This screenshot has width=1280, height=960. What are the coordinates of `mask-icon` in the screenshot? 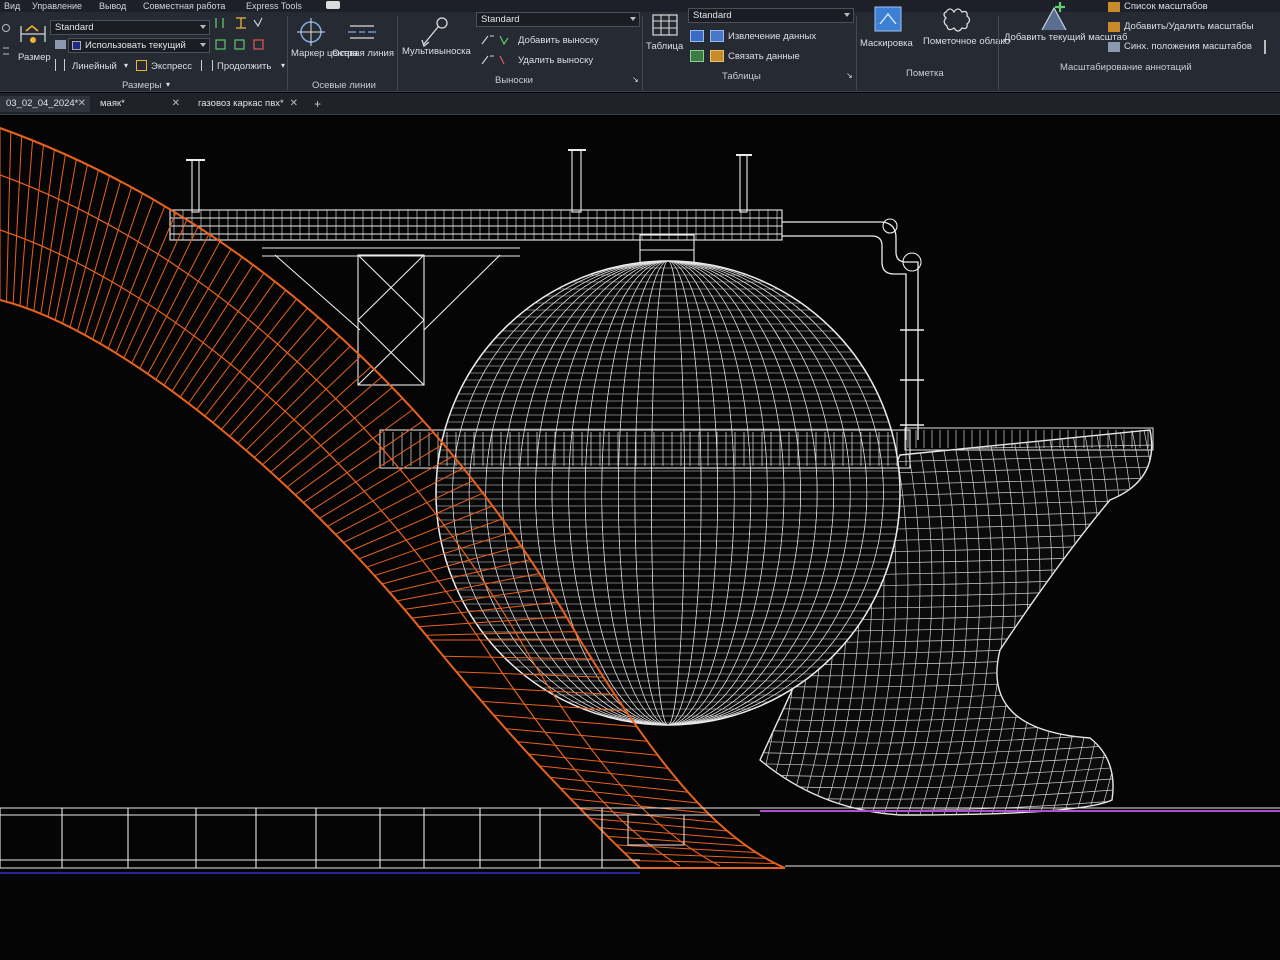 It's located at (888, 19).